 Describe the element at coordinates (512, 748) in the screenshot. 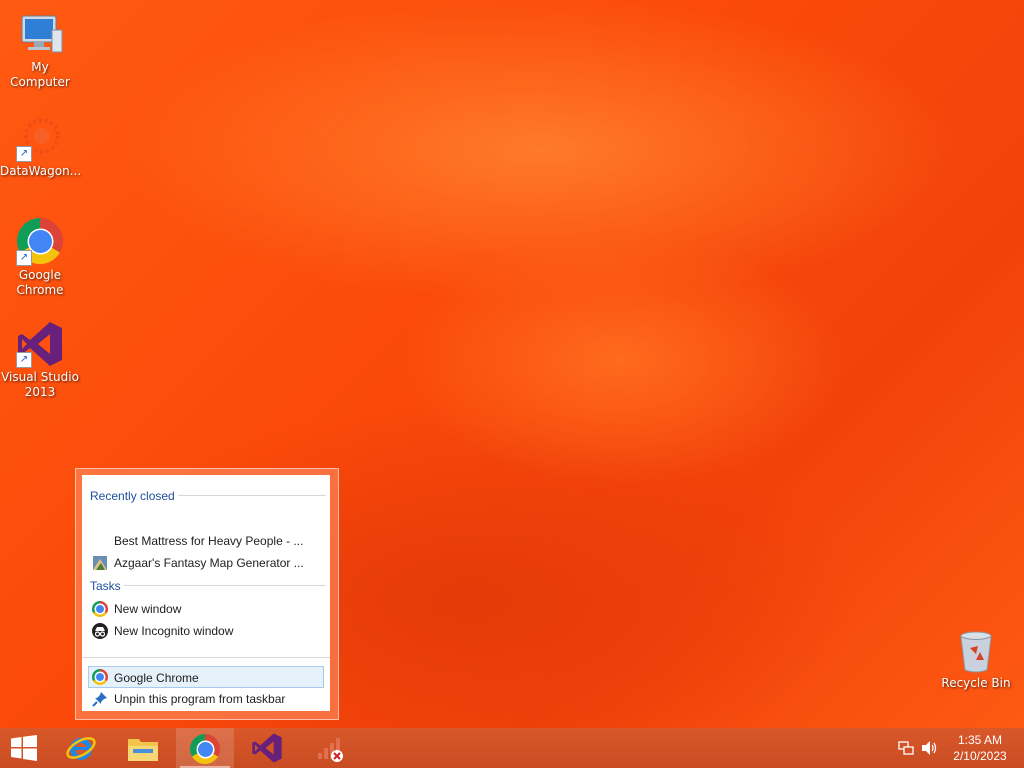

I see `taskbar: 1:35 AM 2/10/2023` at that location.